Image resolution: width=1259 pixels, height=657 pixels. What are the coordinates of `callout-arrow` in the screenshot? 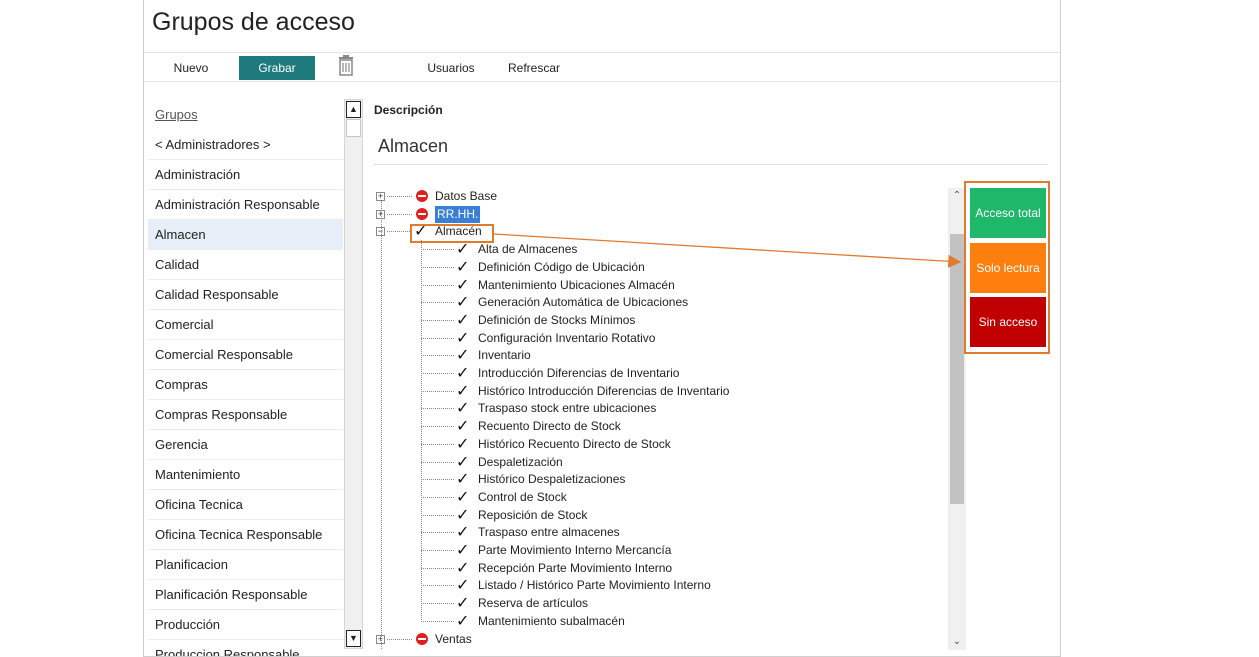 It's located at (727, 250).